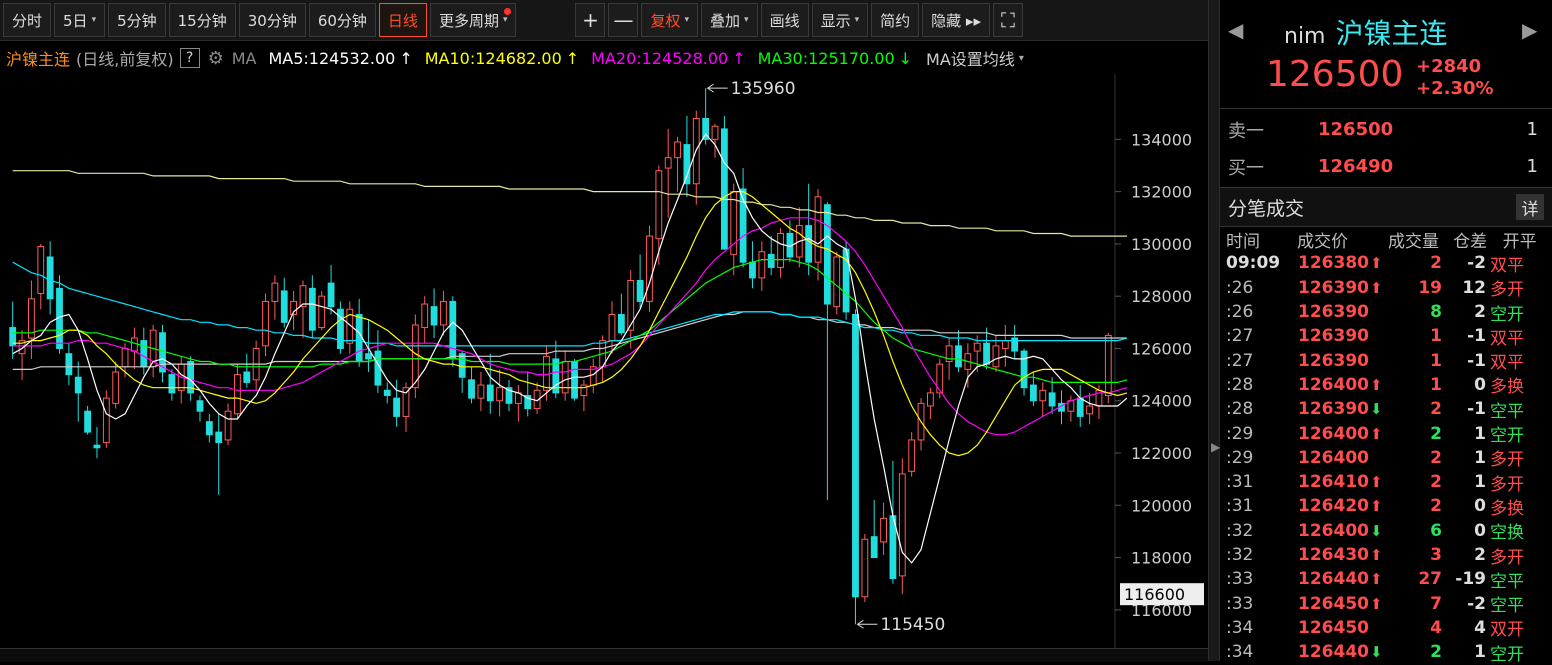 Image resolution: width=1552 pixels, height=665 pixels. Describe the element at coordinates (1507, 411) in the screenshot. I see `tick-type: 空平` at that location.